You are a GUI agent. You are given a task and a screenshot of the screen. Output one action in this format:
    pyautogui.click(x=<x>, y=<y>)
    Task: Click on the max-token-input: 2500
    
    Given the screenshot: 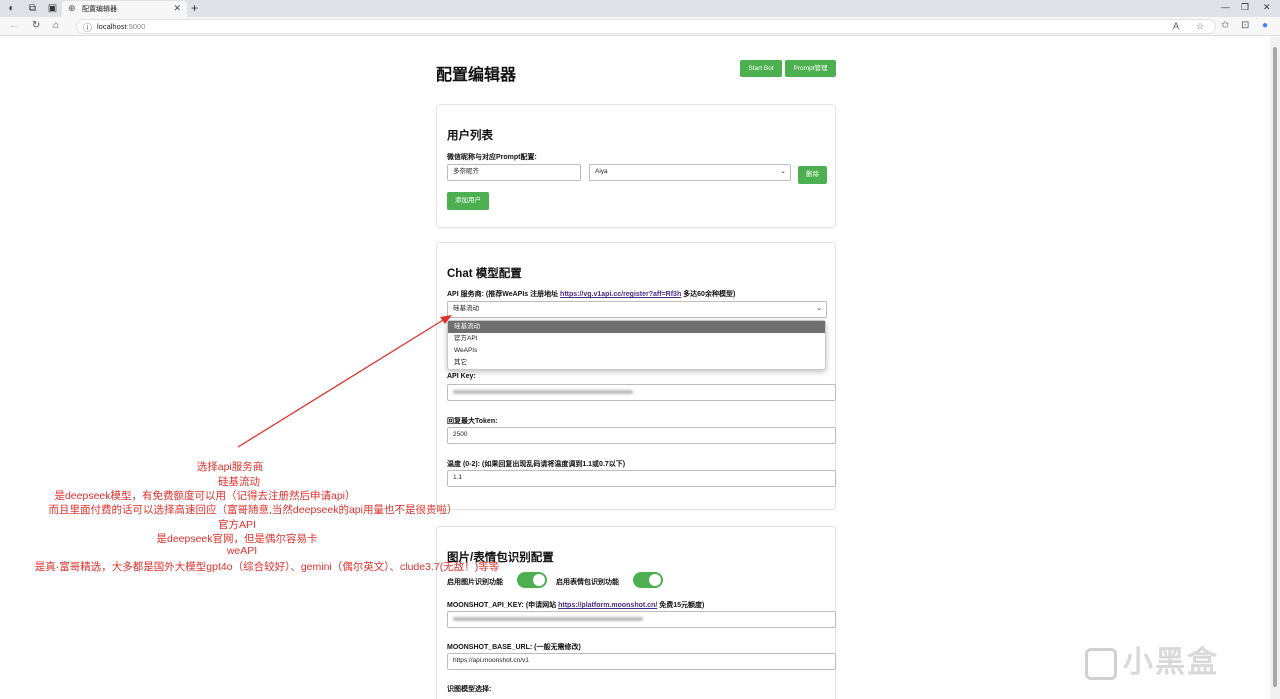 What is the action you would take?
    pyautogui.click(x=641, y=435)
    